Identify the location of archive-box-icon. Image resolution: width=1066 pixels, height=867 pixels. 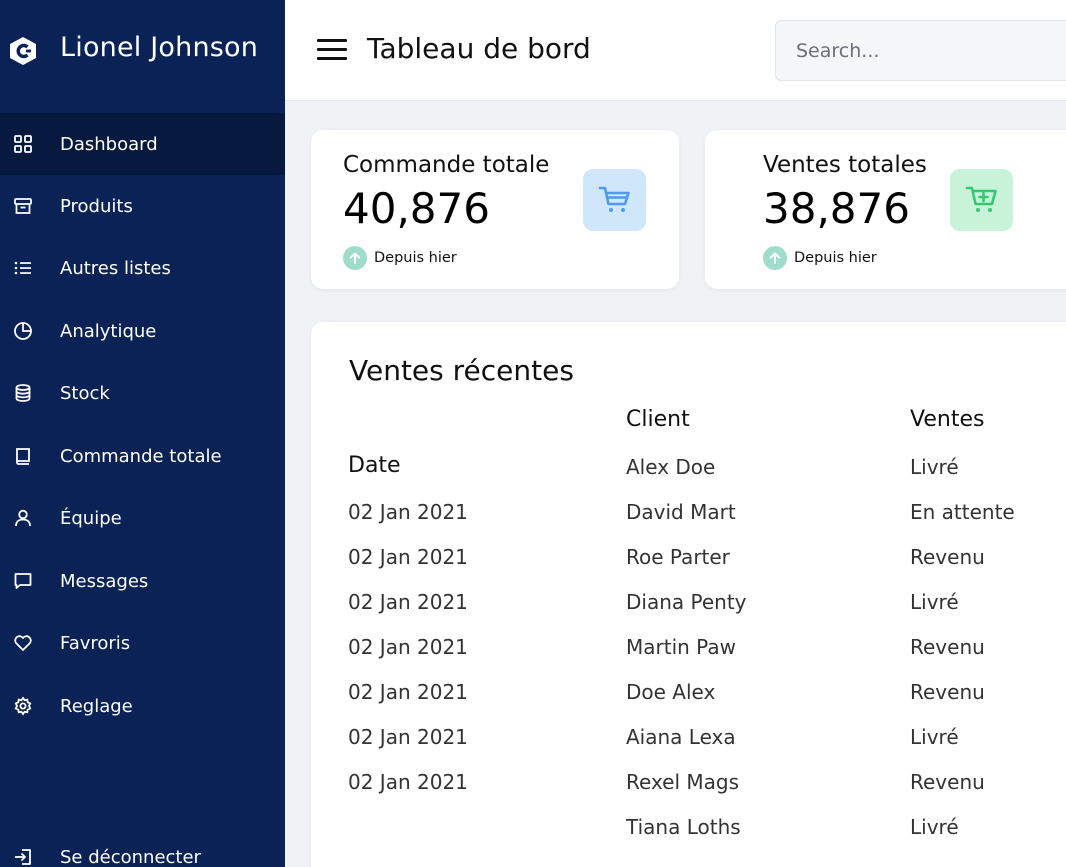
(23, 206).